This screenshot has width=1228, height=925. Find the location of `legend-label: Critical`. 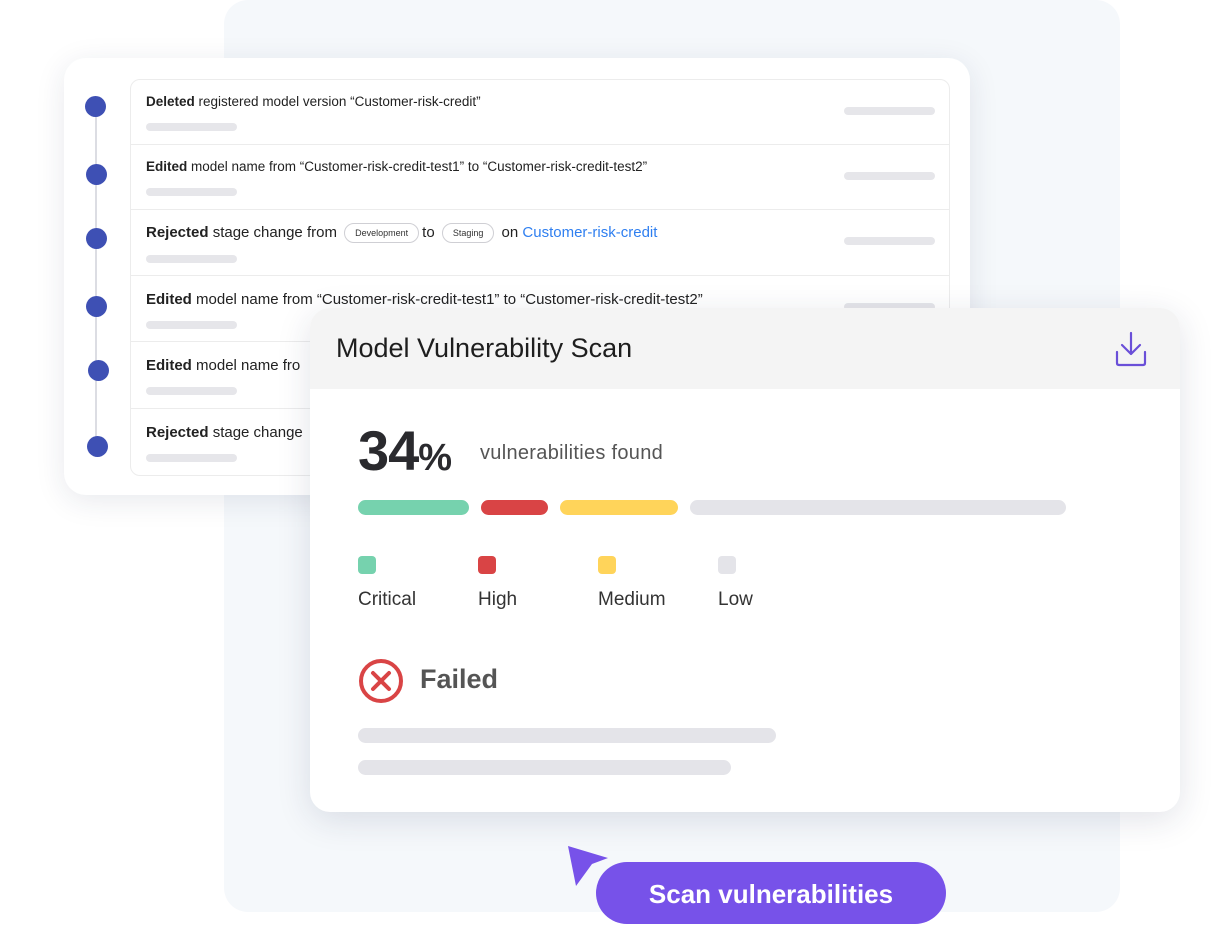

legend-label: Critical is located at coordinates (387, 599).